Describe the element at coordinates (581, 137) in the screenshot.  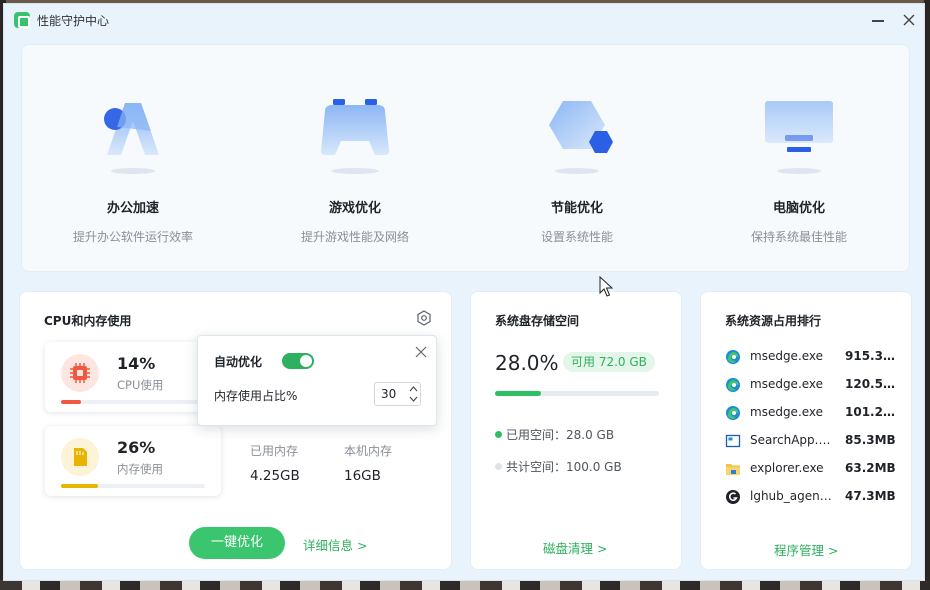
I see `energy-hexagon-icon` at that location.